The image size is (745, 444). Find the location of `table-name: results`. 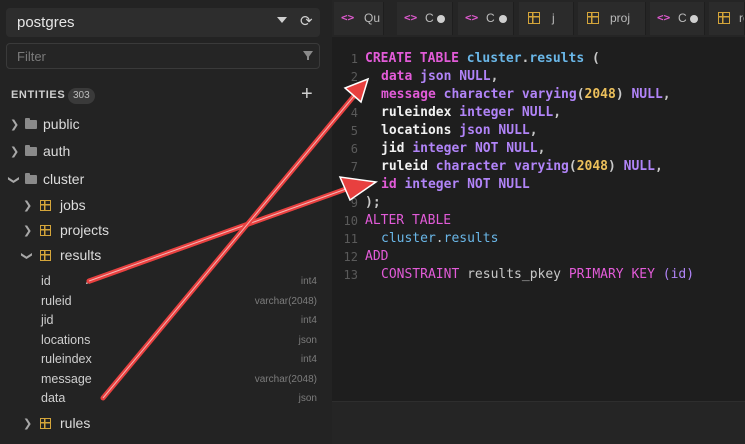

table-name: results is located at coordinates (557, 58).